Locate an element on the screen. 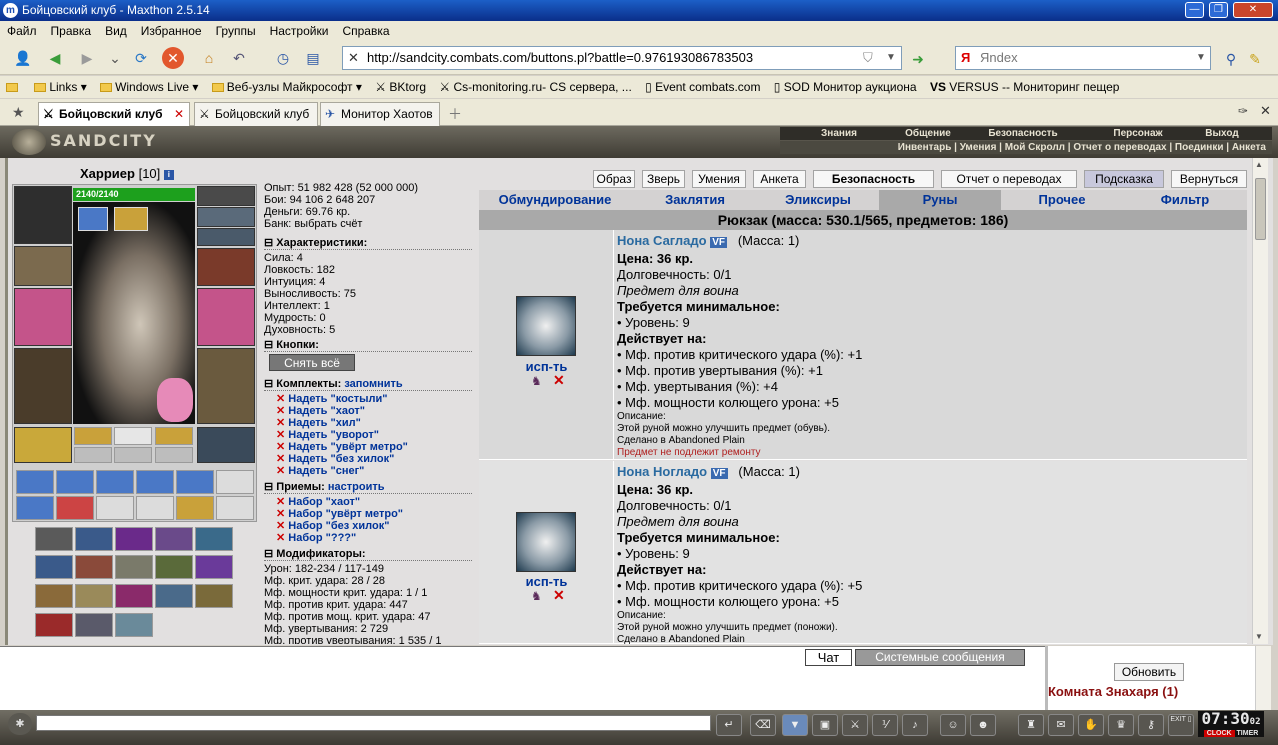 Image resolution: width=1278 pixels, height=745 pixels. effect-scroll-icon is located at coordinates (131, 219).